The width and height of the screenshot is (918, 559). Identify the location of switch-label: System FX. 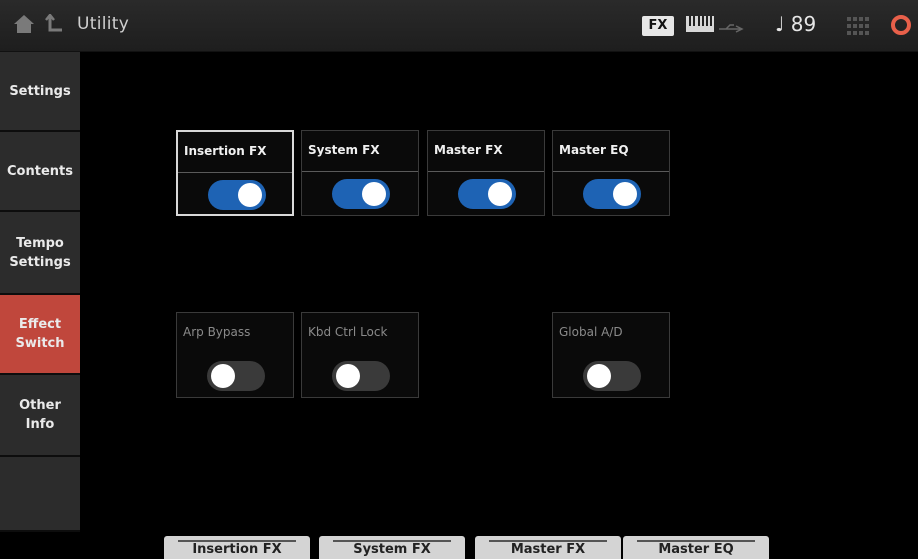
(344, 150).